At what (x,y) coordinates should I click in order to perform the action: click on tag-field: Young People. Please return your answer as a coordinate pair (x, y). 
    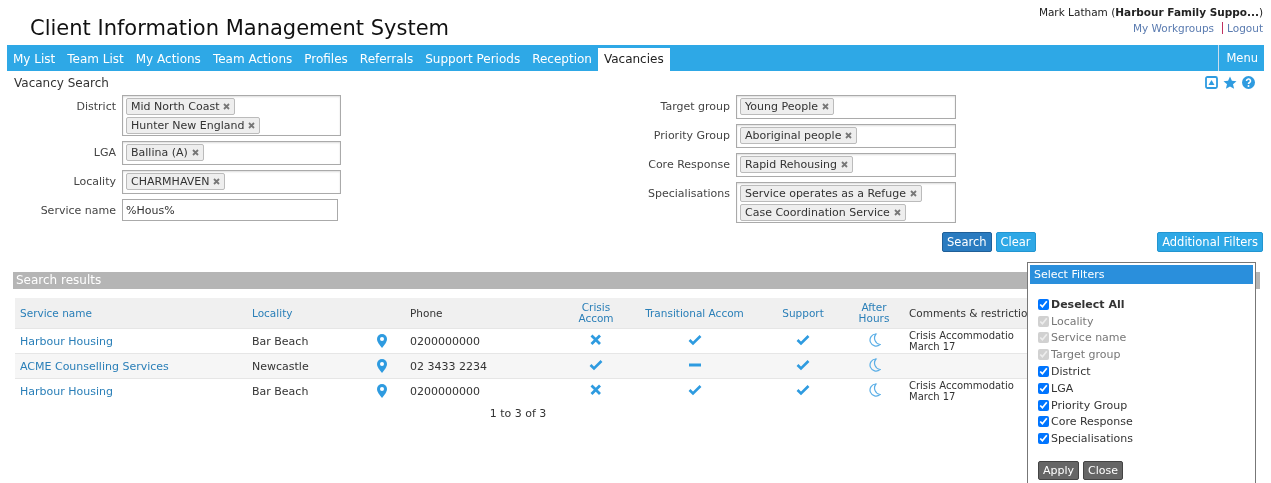
    Looking at the image, I should click on (846, 107).